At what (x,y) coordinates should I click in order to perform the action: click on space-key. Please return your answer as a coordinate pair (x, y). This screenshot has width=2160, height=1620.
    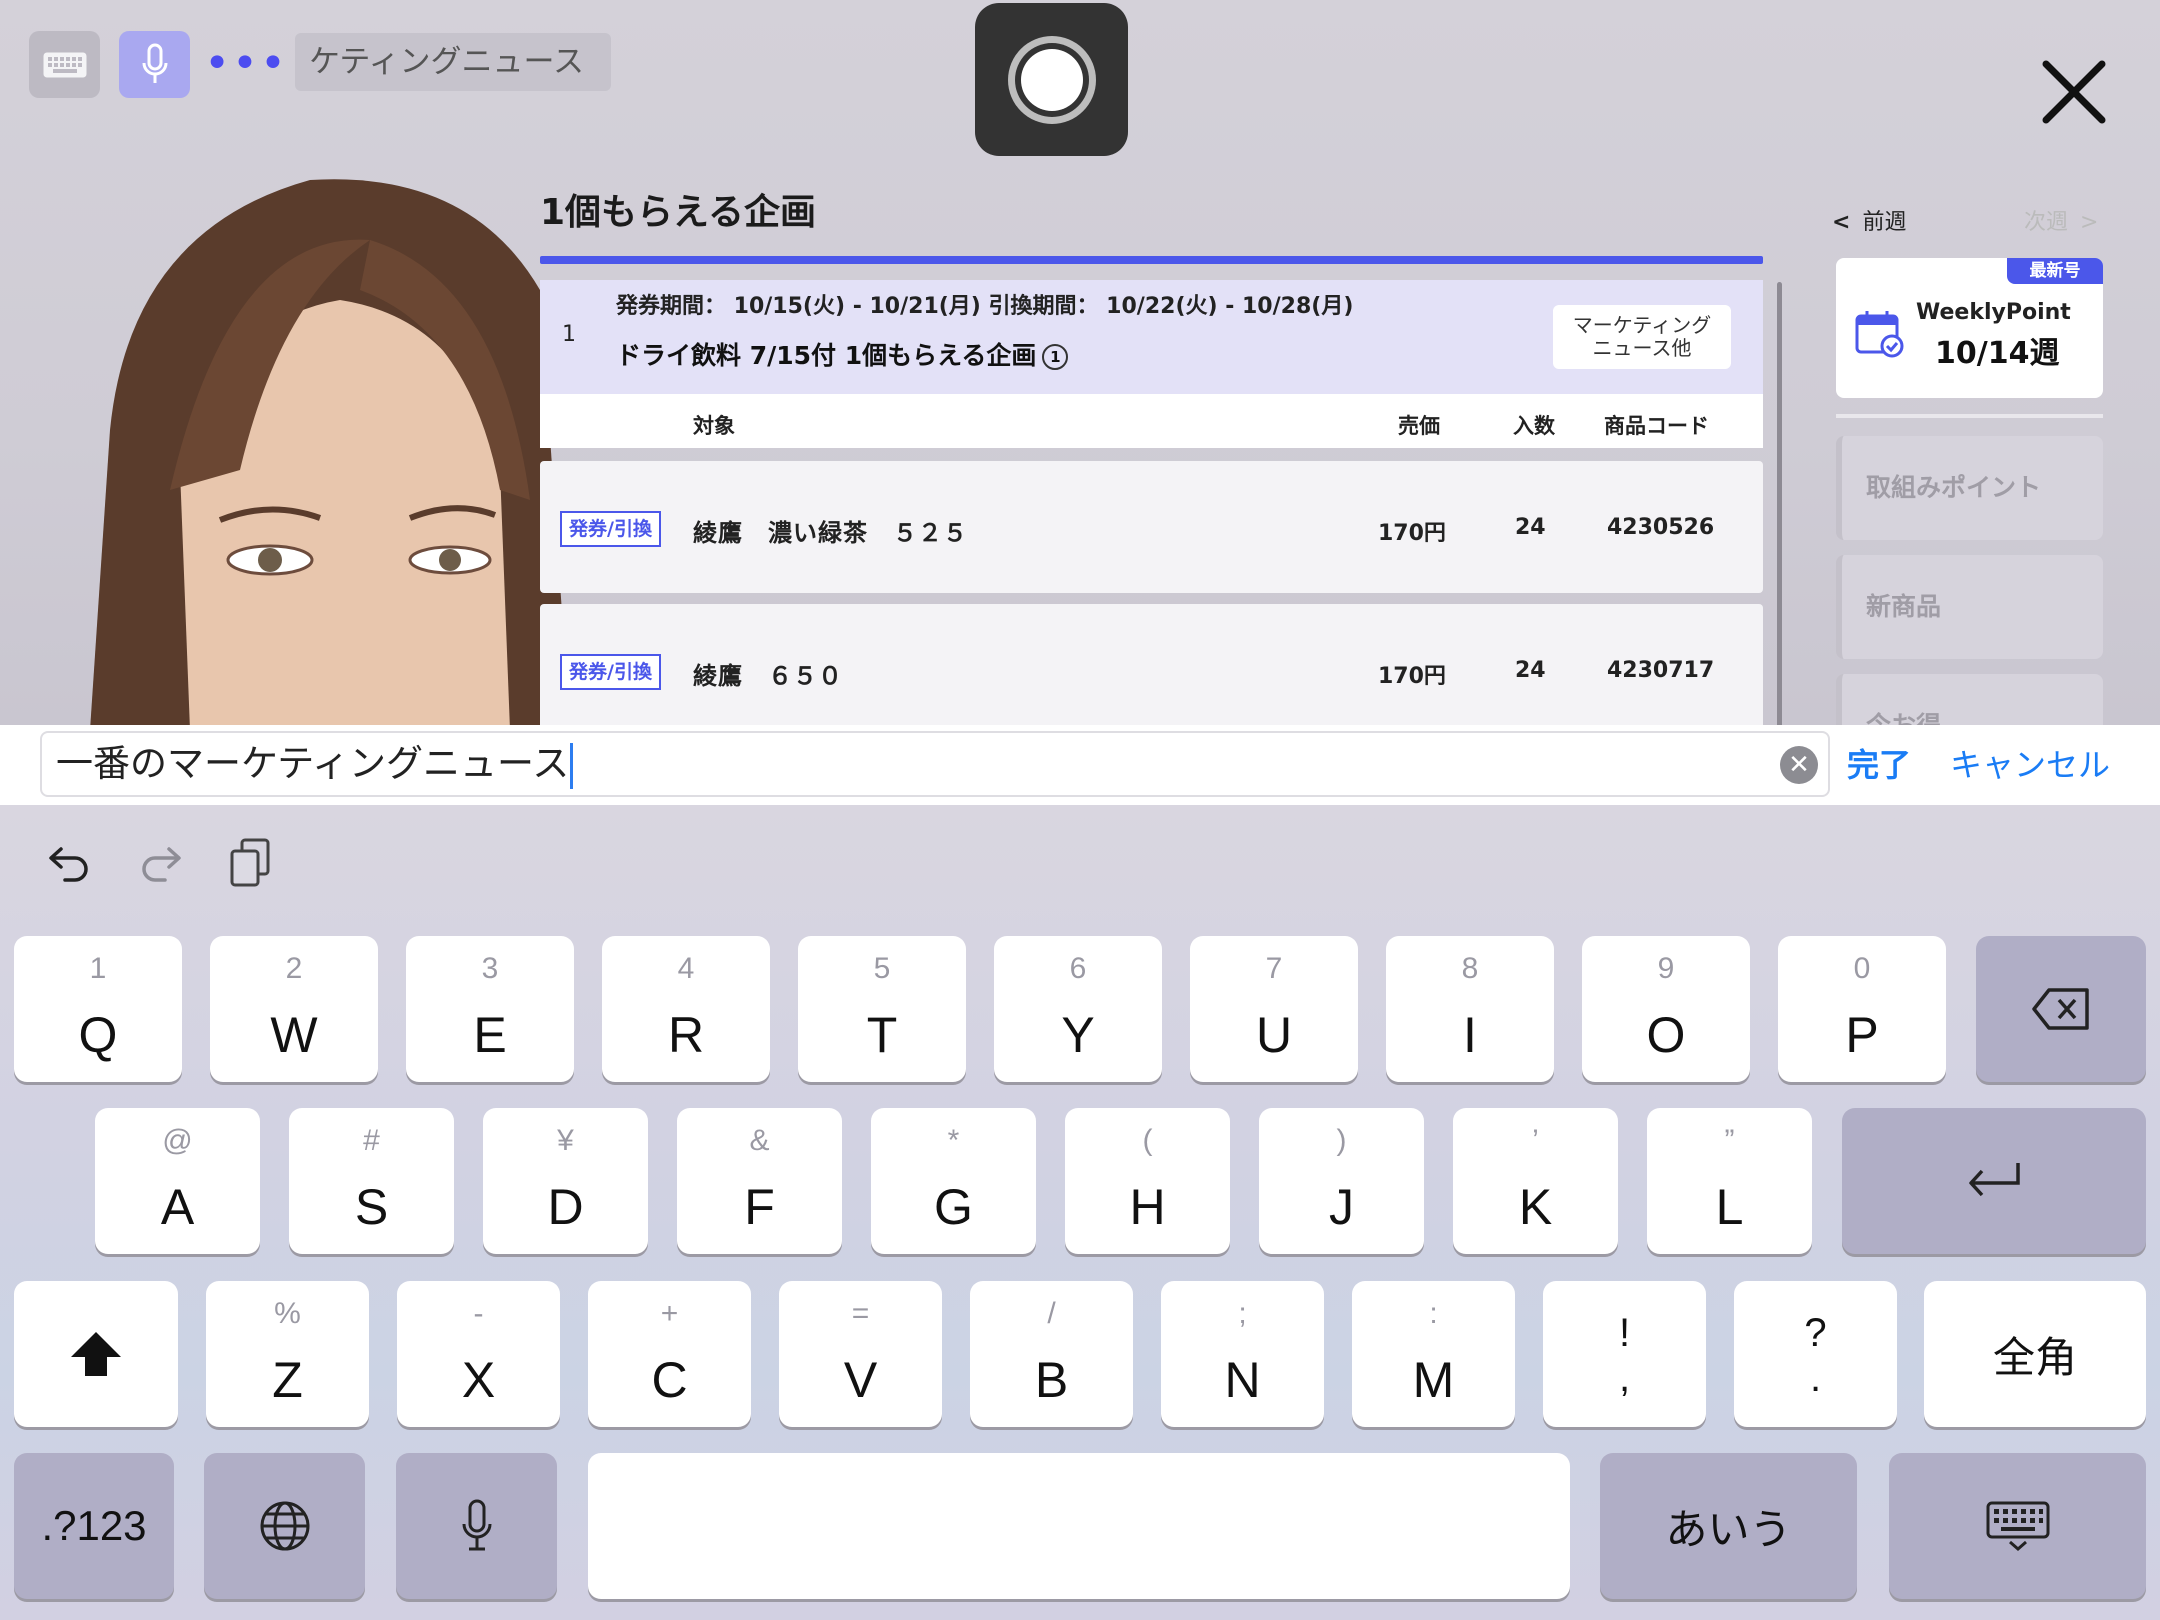
    Looking at the image, I should click on (1079, 1526).